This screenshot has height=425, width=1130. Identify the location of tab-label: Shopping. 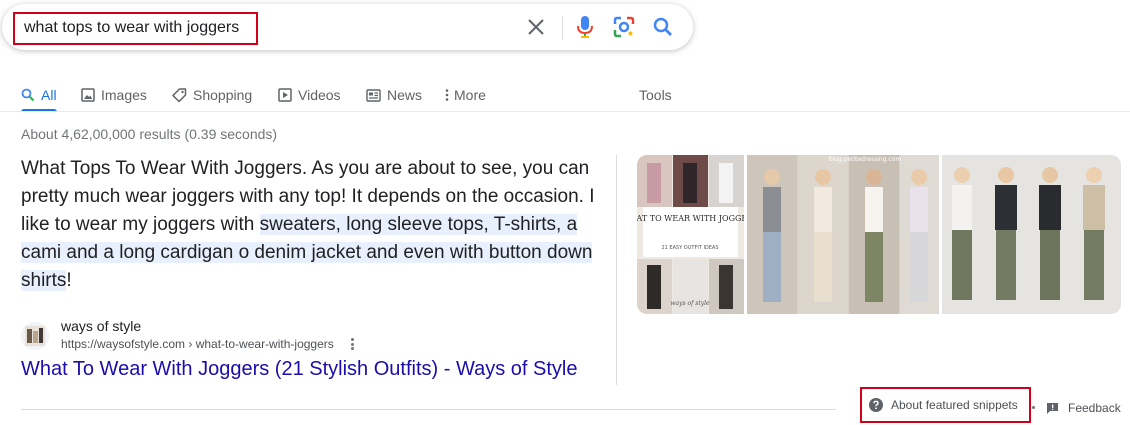
(223, 95).